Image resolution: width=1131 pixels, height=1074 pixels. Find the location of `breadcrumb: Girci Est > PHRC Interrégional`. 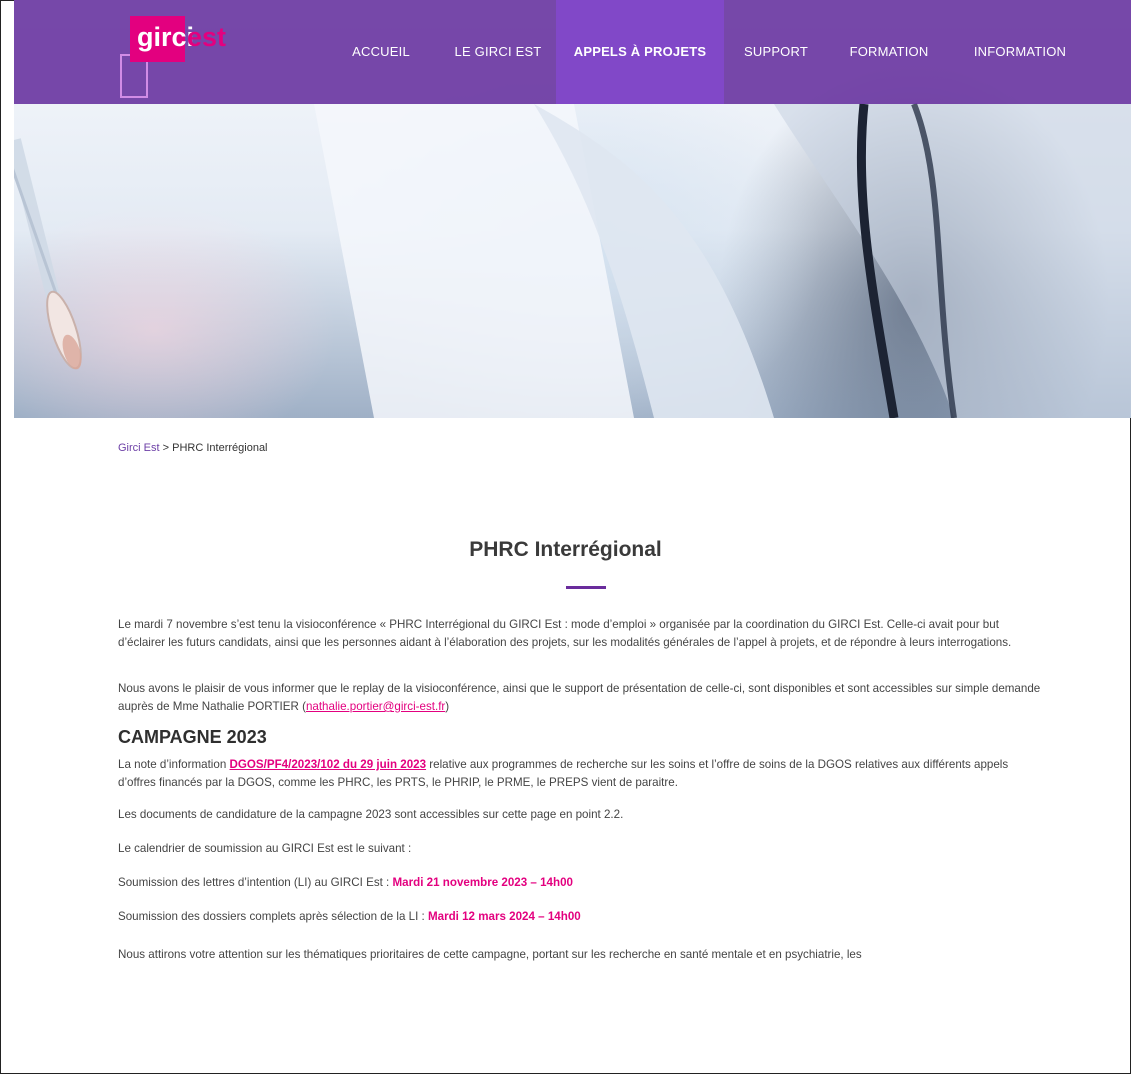

breadcrumb: Girci Est > PHRC Interrégional is located at coordinates (193, 448).